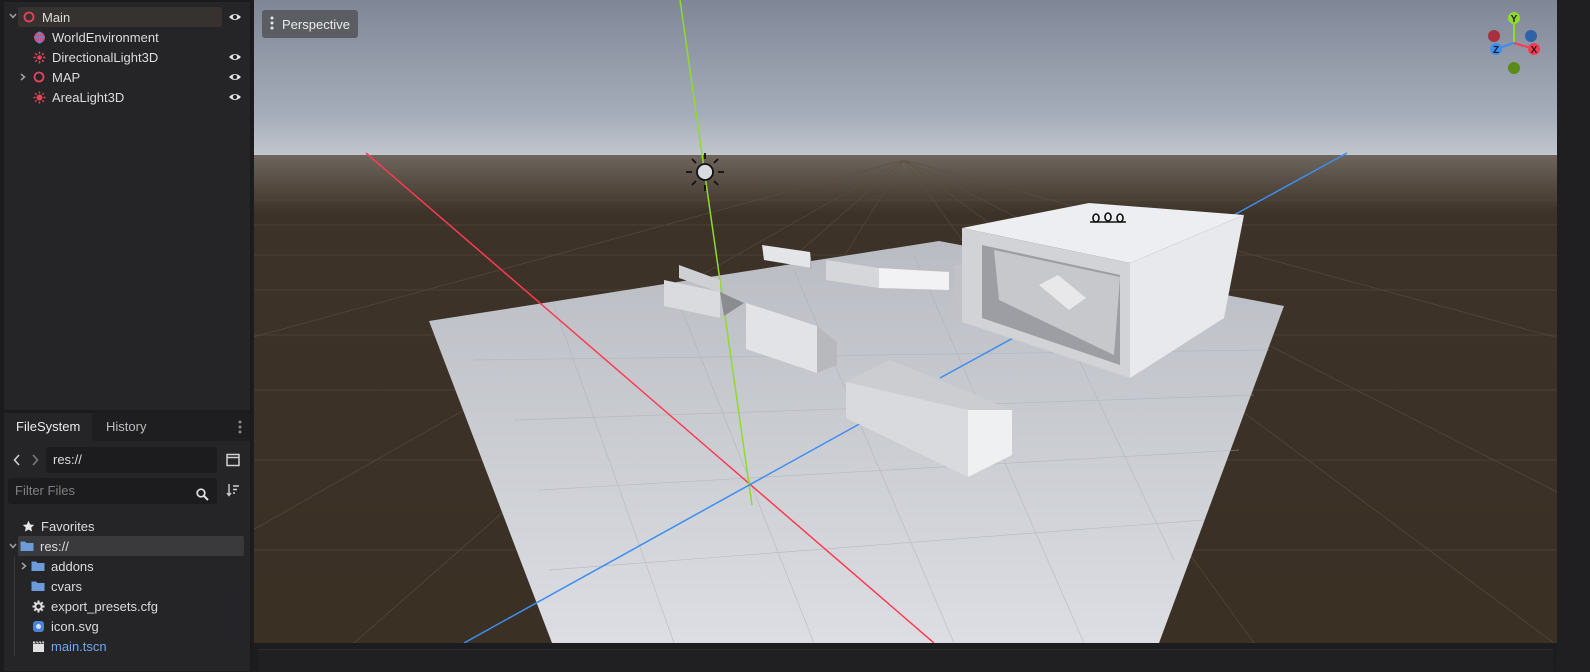  What do you see at coordinates (54, 546) in the screenshot?
I see `fs-item-label: res://` at bounding box center [54, 546].